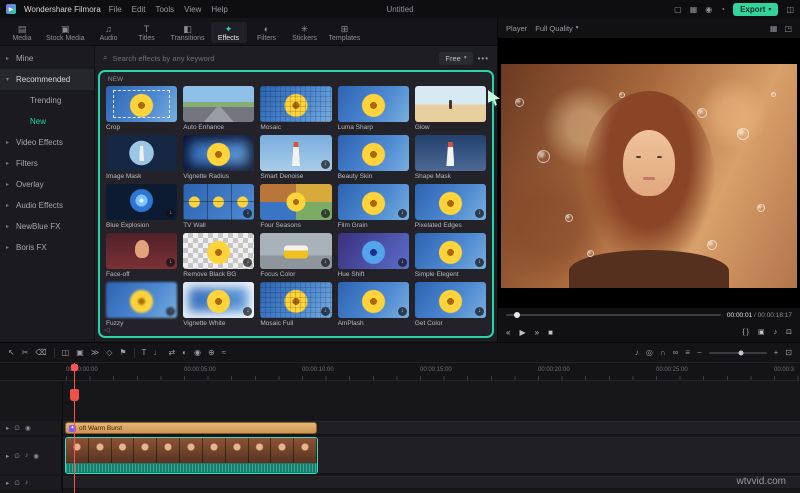 The height and width of the screenshot is (493, 800). What do you see at coordinates (537, 332) in the screenshot?
I see `next-frame-button: »` at bounding box center [537, 332].